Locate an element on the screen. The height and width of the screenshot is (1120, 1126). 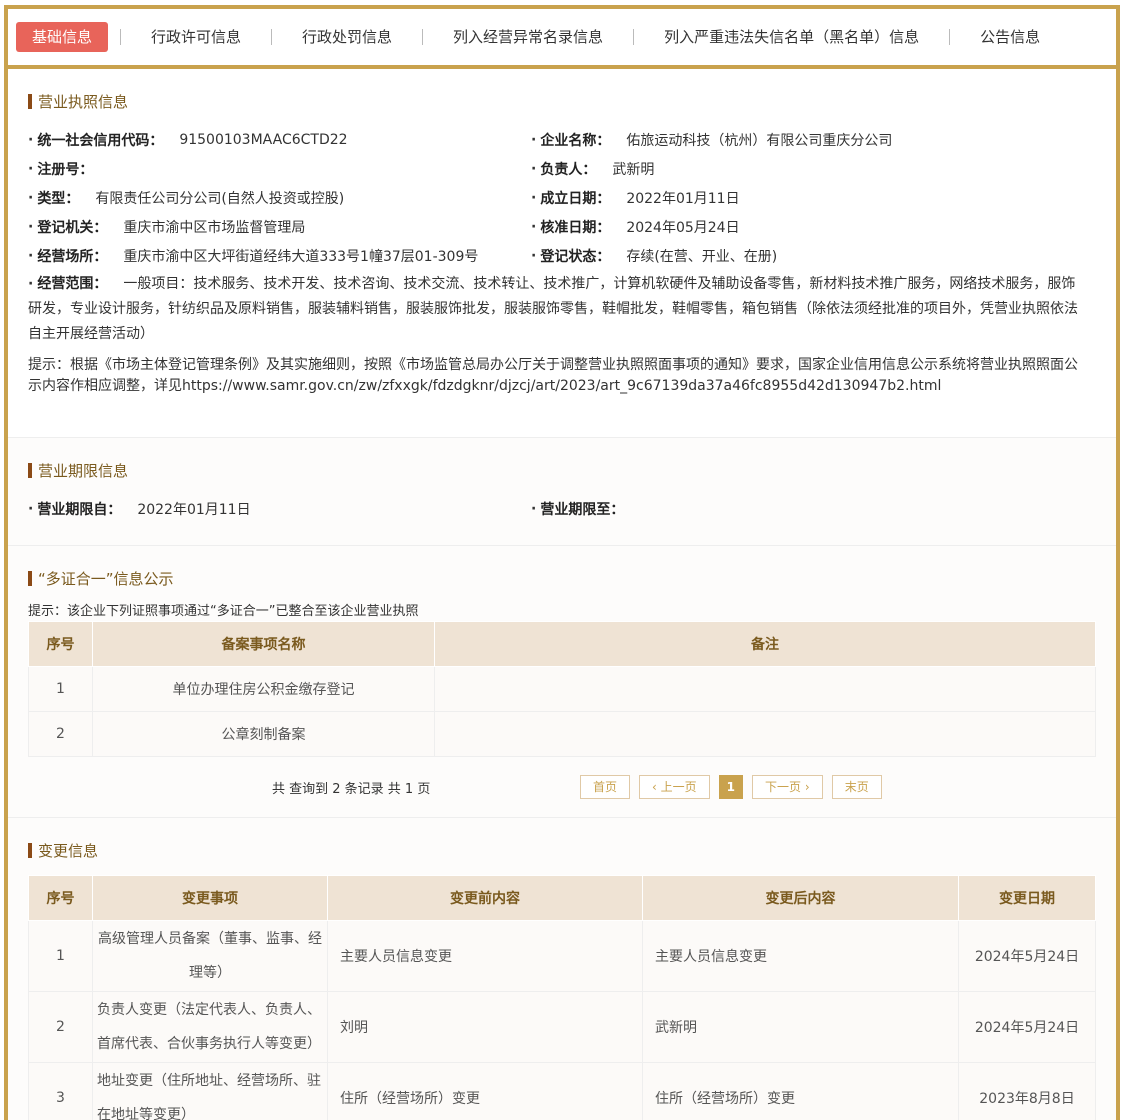
table-header-cell: 变更前内容 is located at coordinates (485, 898).